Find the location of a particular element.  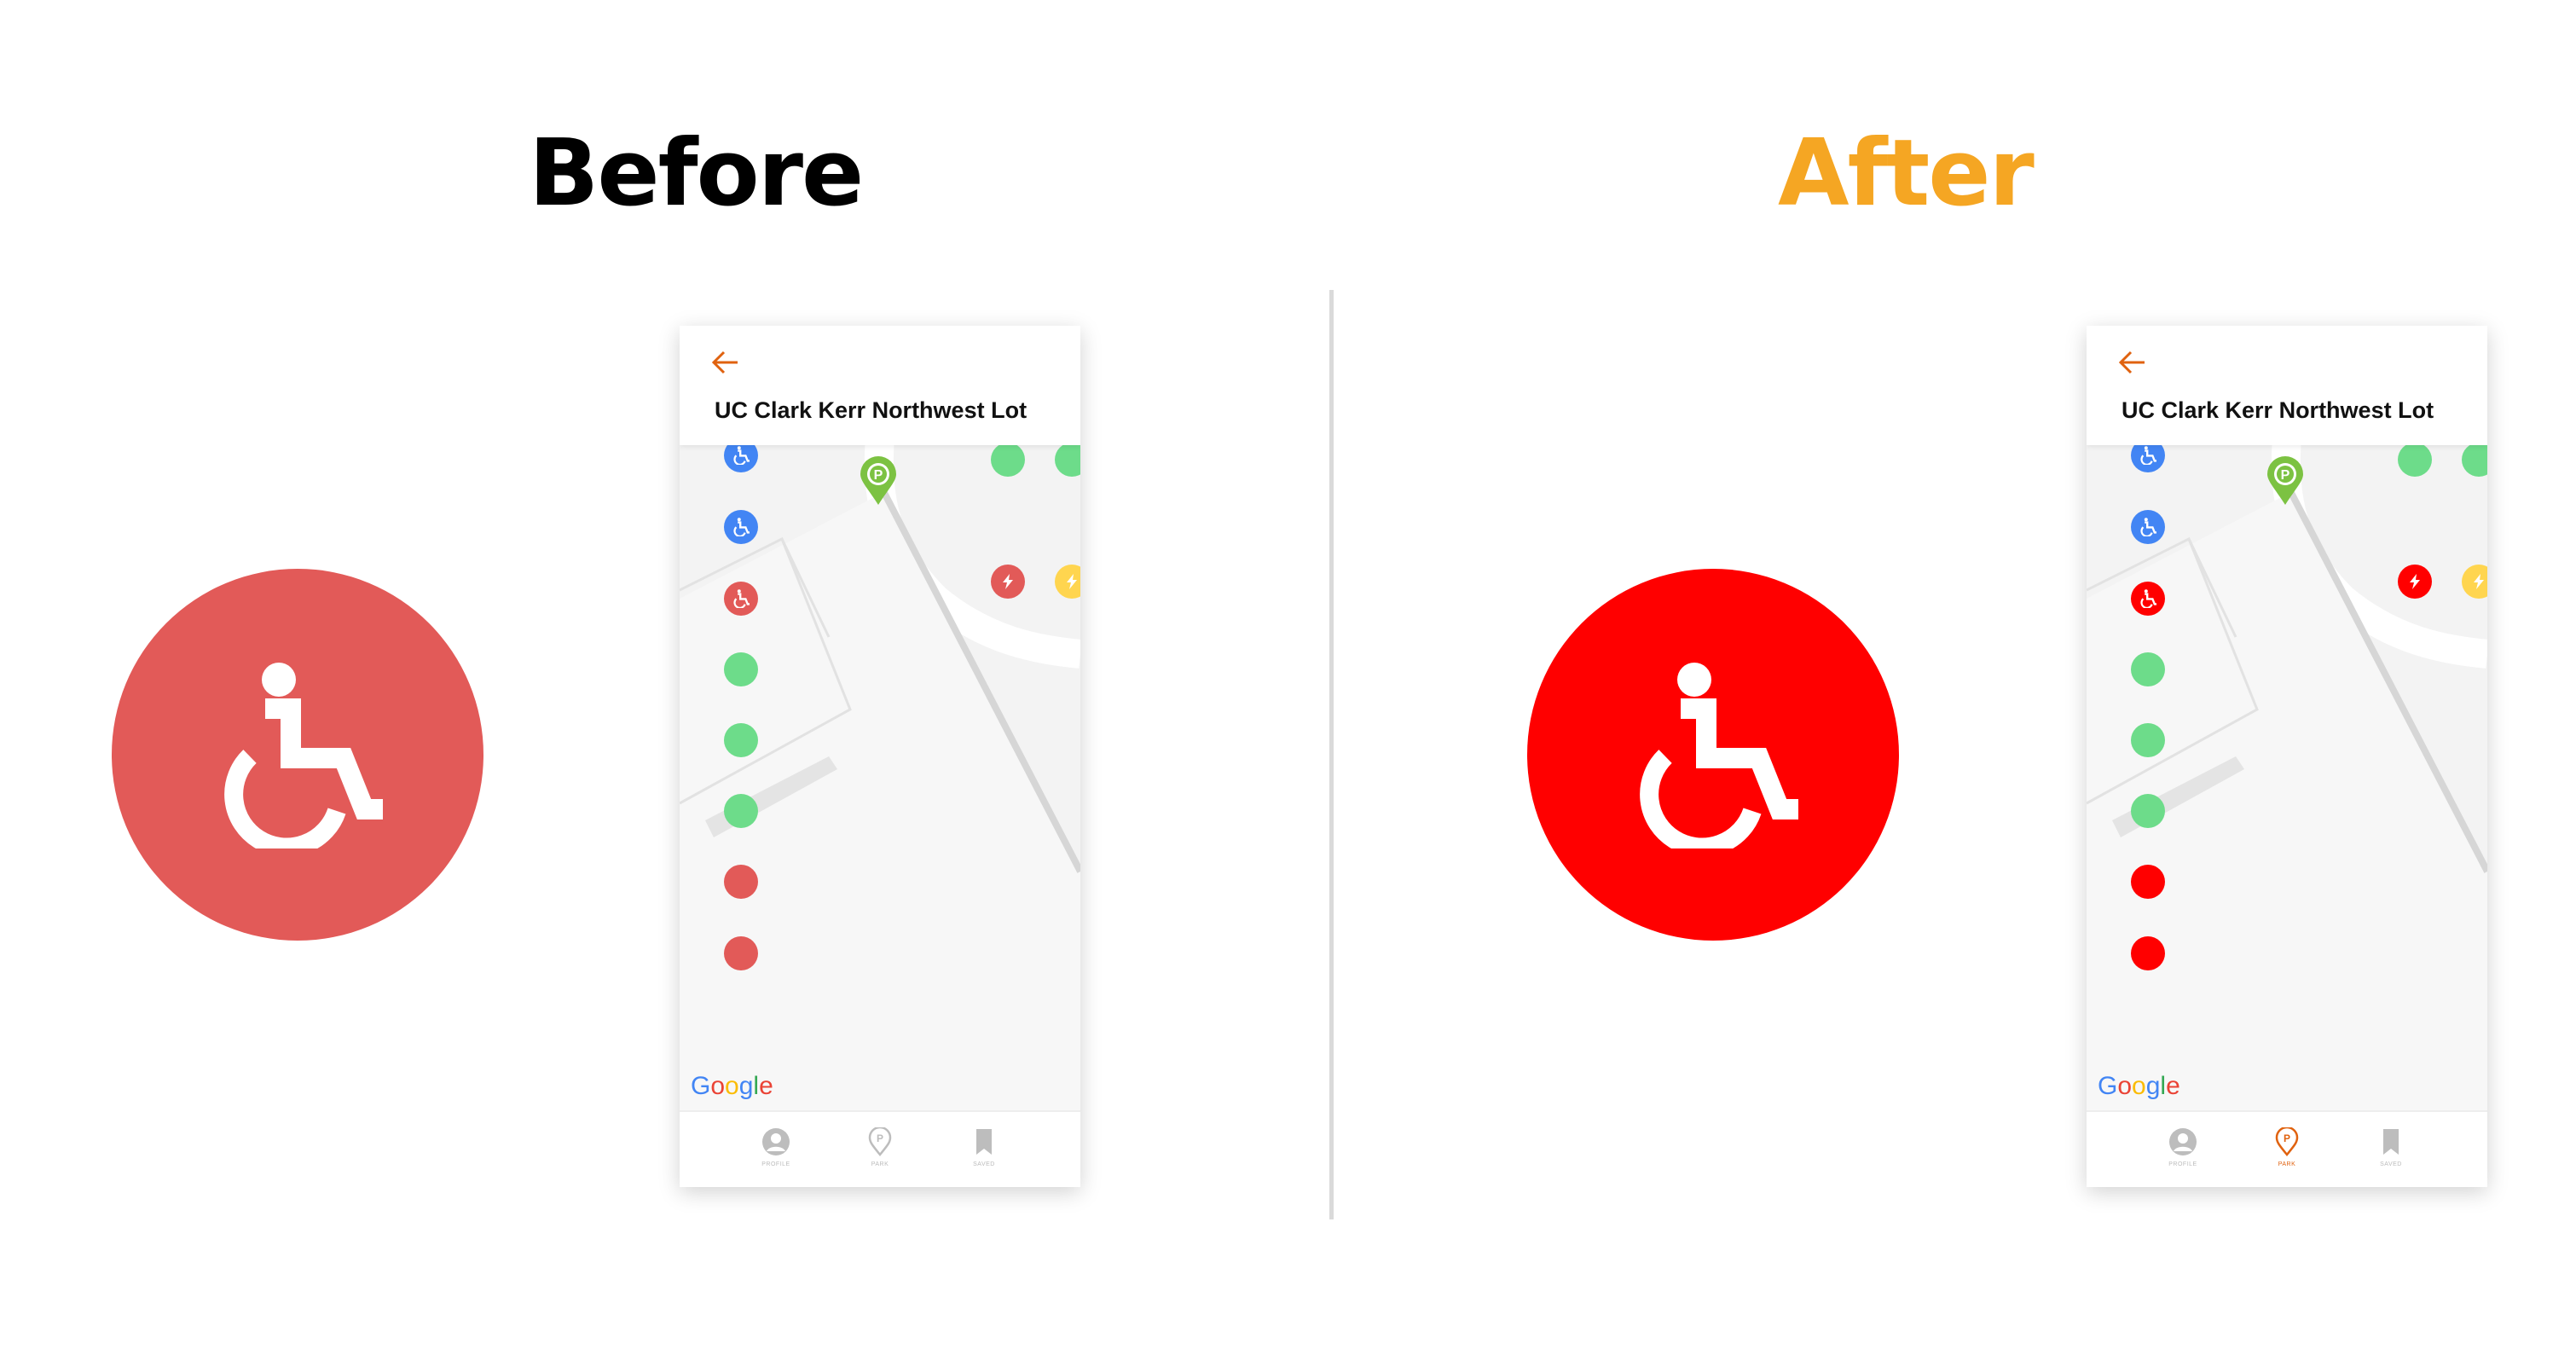

before-heading: Before is located at coordinates (696, 174).